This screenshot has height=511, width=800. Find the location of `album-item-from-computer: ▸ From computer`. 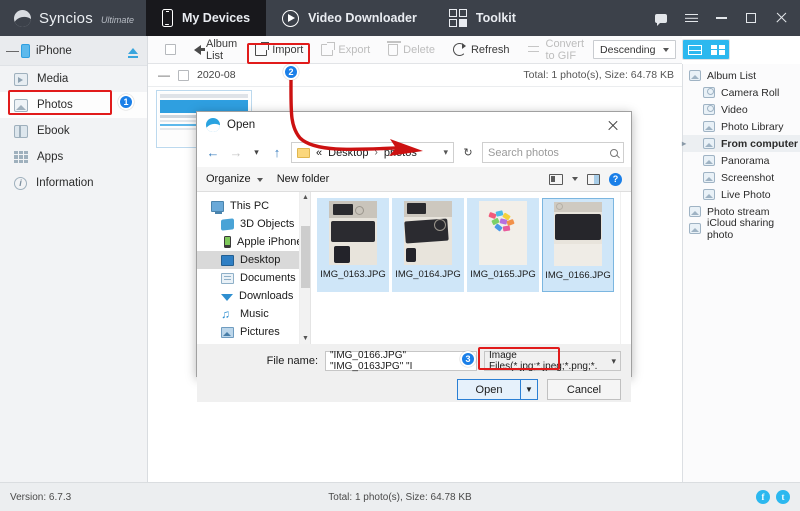

album-item-from-computer: ▸ From computer is located at coordinates (741, 143).